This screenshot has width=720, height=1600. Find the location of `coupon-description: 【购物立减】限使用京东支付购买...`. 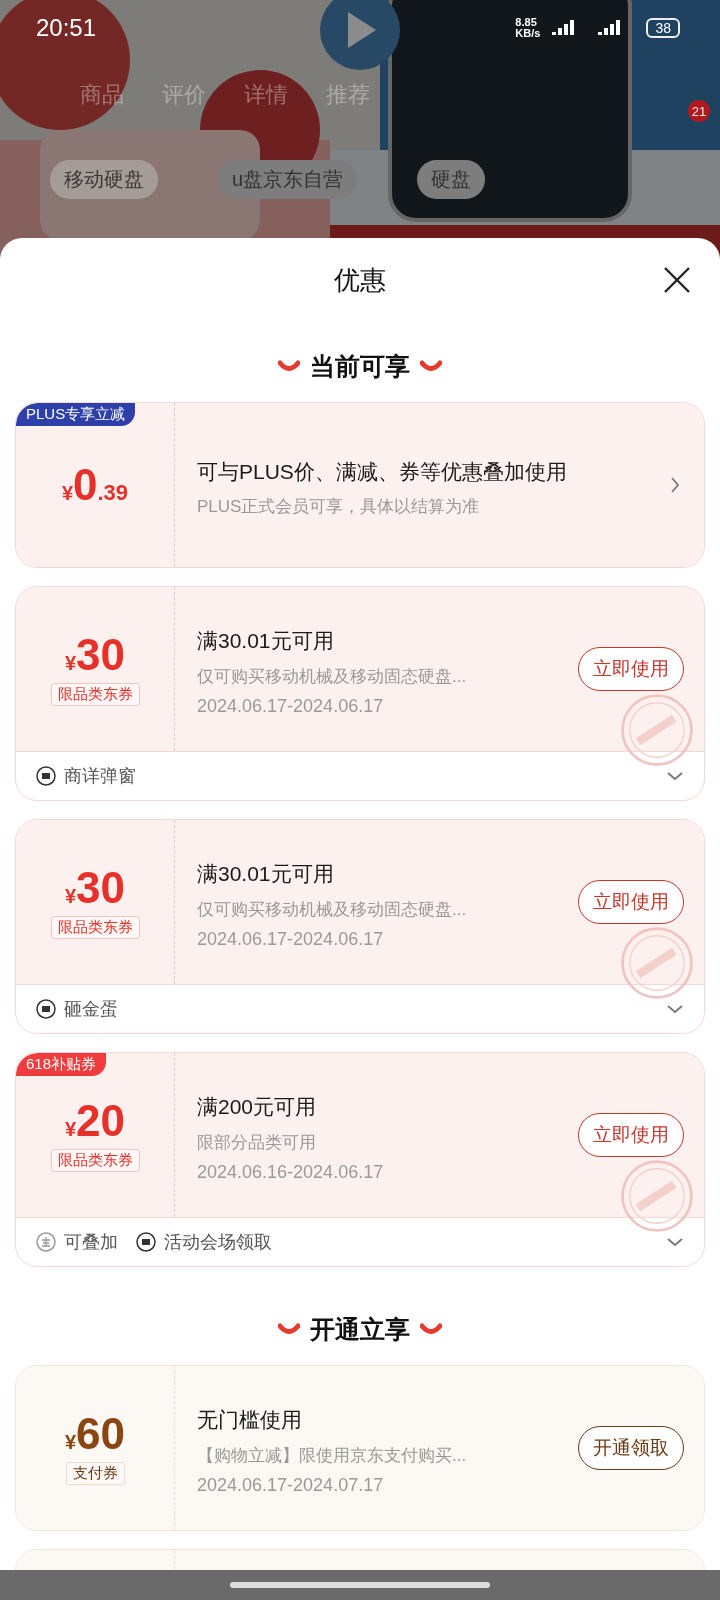

coupon-description: 【购物立减】限使用京东支付购买... is located at coordinates (332, 1455).